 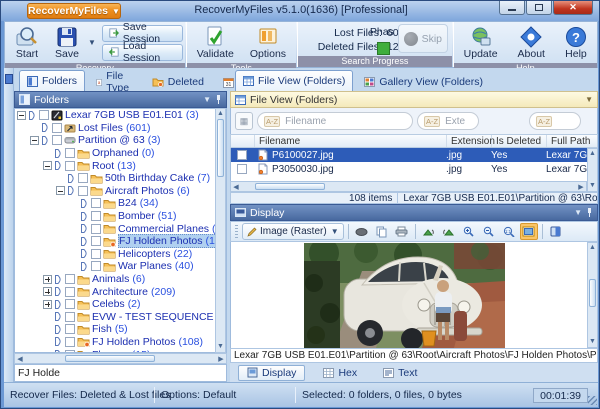 What do you see at coordinates (592, 400) in the screenshot?
I see `resize-grip` at bounding box center [592, 400].